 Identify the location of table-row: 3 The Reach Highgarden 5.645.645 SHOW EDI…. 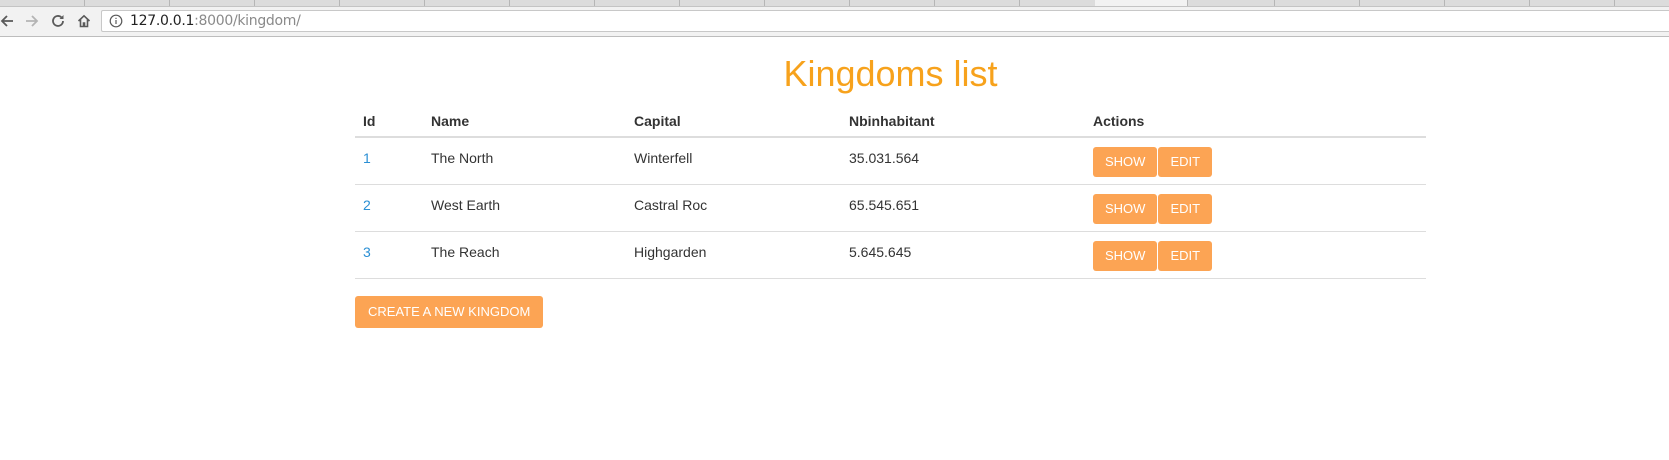
(890, 255).